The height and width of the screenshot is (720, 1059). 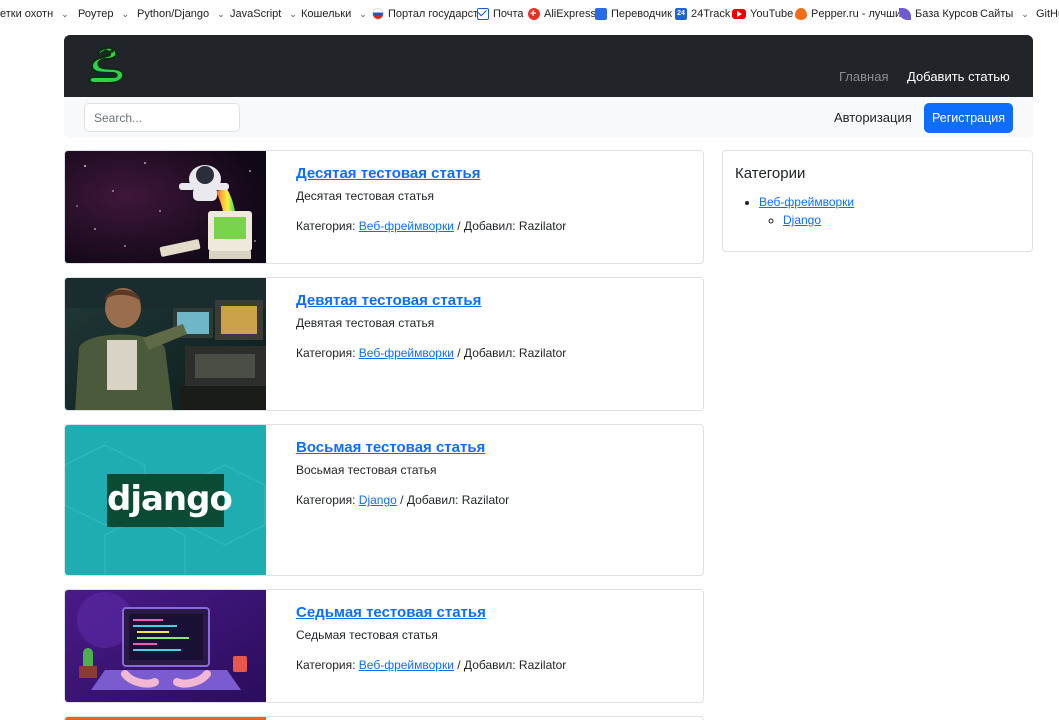 I want to click on category-list: Веб-фреймворки Django, so click(x=806, y=211).